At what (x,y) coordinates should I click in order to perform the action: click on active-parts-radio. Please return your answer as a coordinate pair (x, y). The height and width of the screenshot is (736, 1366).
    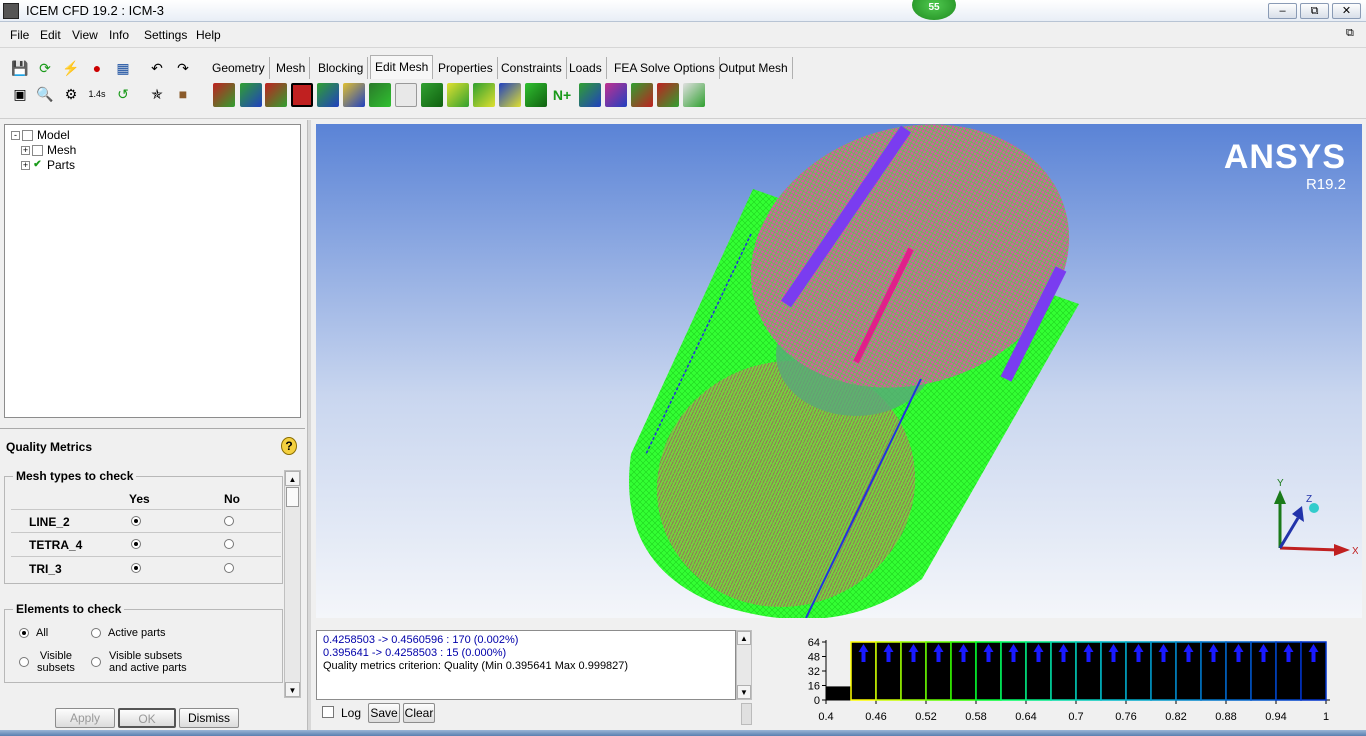
    Looking at the image, I should click on (96, 633).